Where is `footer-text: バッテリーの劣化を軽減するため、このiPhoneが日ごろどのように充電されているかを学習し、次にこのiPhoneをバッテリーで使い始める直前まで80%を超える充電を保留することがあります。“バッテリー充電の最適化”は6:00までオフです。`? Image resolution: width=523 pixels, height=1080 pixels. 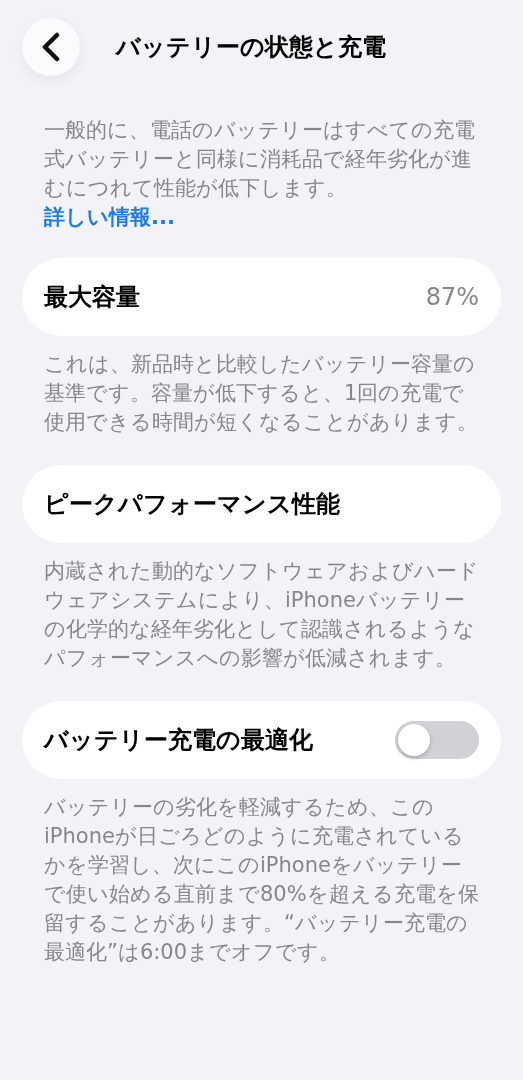 footer-text: バッテリーの劣化を軽減するため、このiPhoneが日ごろどのように充電されているかを学習し、次にこのiPhoneをバッテリーで使い始める直前まで80%を超える充電を保留することがあります。“バッテリー充電の最適化”は6:00までオフです。 is located at coordinates (261, 880).